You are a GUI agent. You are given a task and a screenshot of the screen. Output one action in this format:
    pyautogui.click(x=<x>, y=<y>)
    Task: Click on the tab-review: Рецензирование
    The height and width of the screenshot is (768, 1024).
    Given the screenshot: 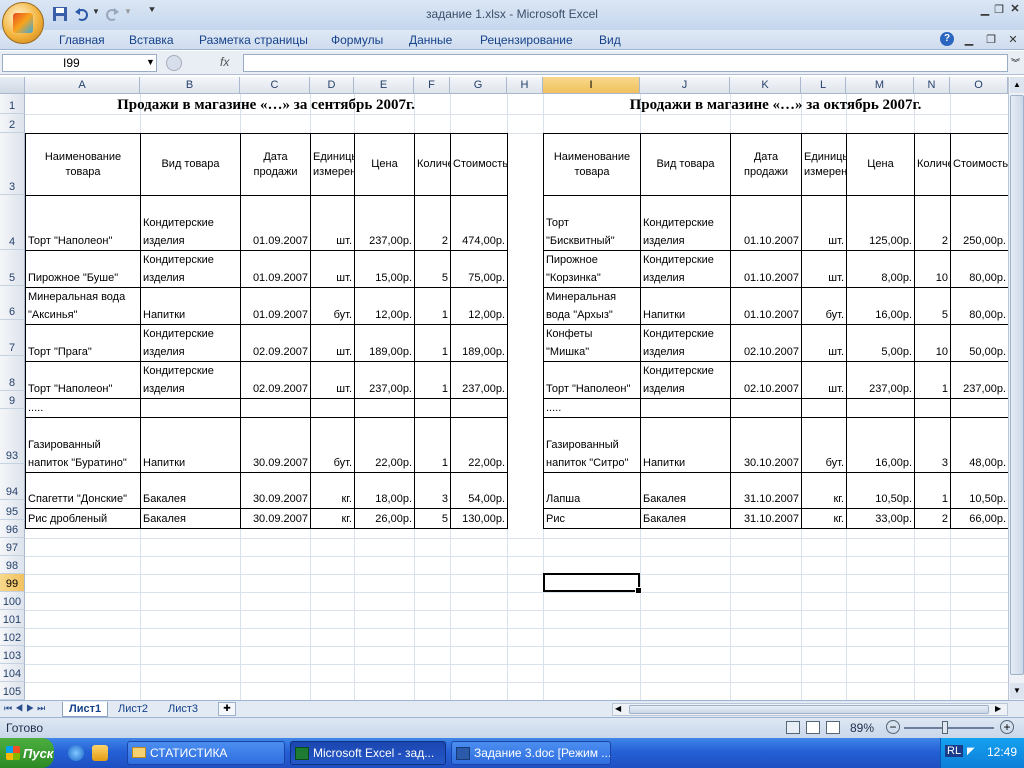 What is the action you would take?
    pyautogui.click(x=526, y=40)
    